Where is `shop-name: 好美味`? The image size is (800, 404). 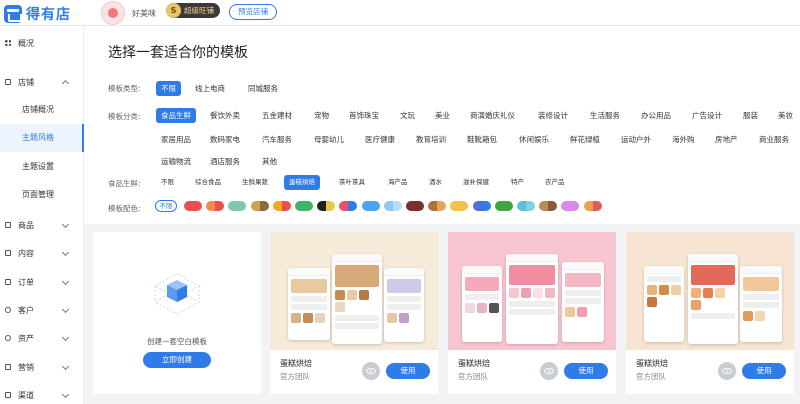
shop-name: 好美味 is located at coordinates (144, 13).